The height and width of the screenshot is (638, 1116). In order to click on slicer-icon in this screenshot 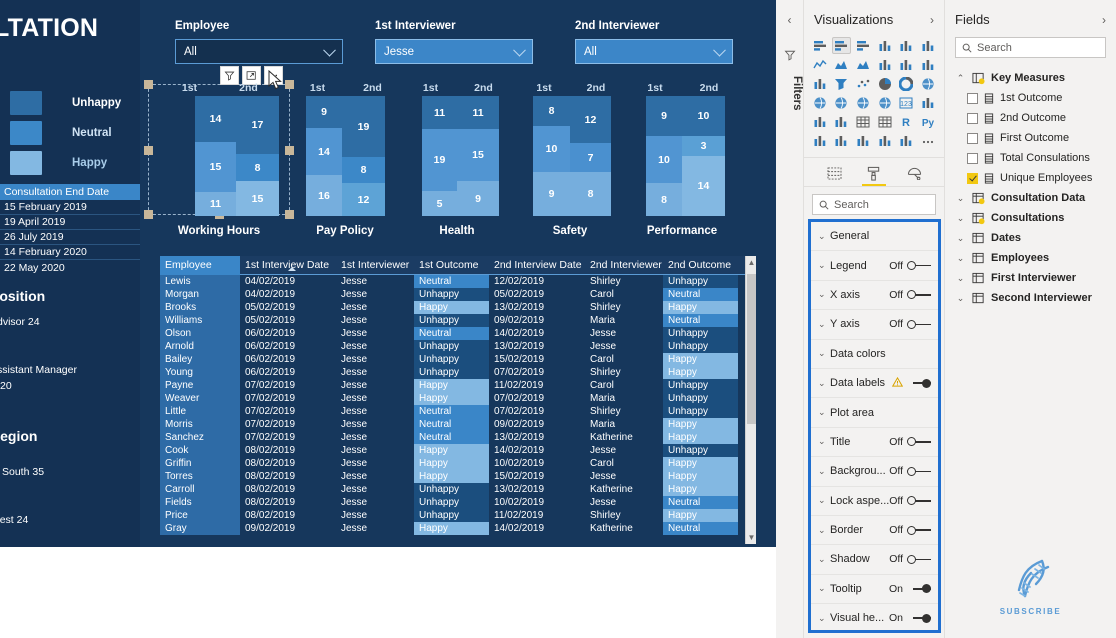, I will do `click(842, 121)`.